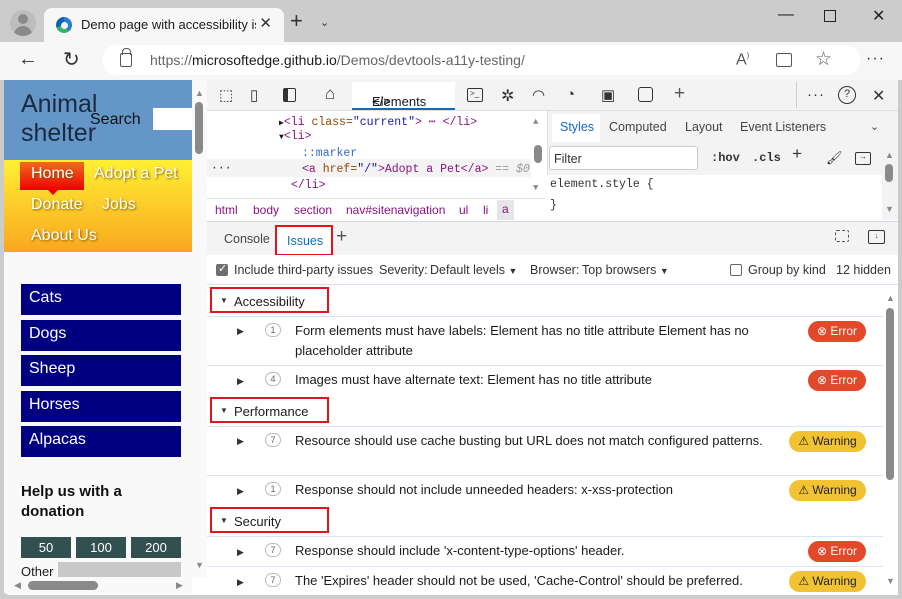 This screenshot has width=902, height=599. What do you see at coordinates (816, 94) in the screenshot?
I see `devtools-more-icon: ···` at bounding box center [816, 94].